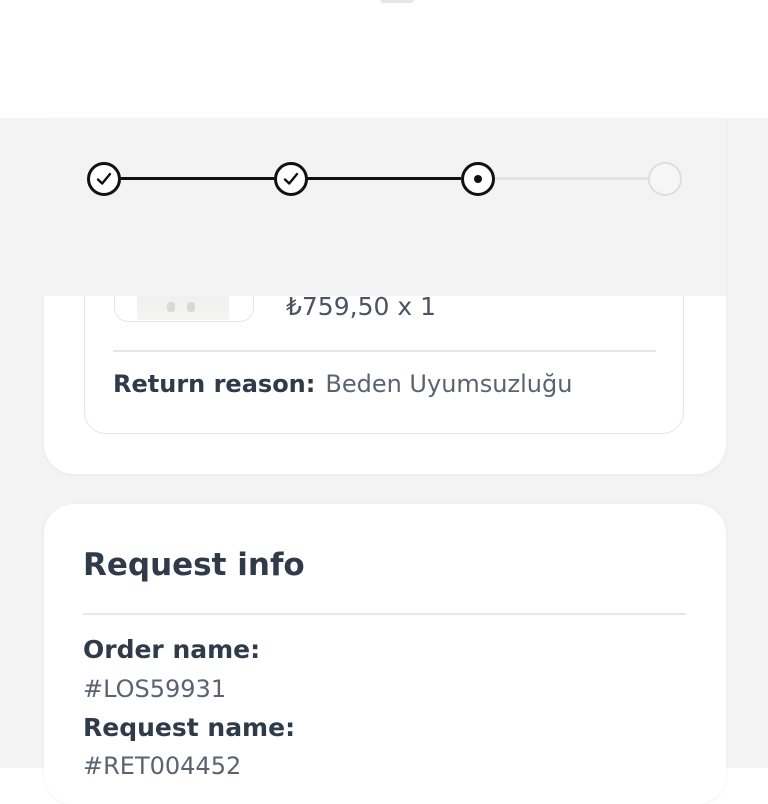 The width and height of the screenshot is (768, 804). I want to click on order-name-value: #LOS59931, so click(155, 689).